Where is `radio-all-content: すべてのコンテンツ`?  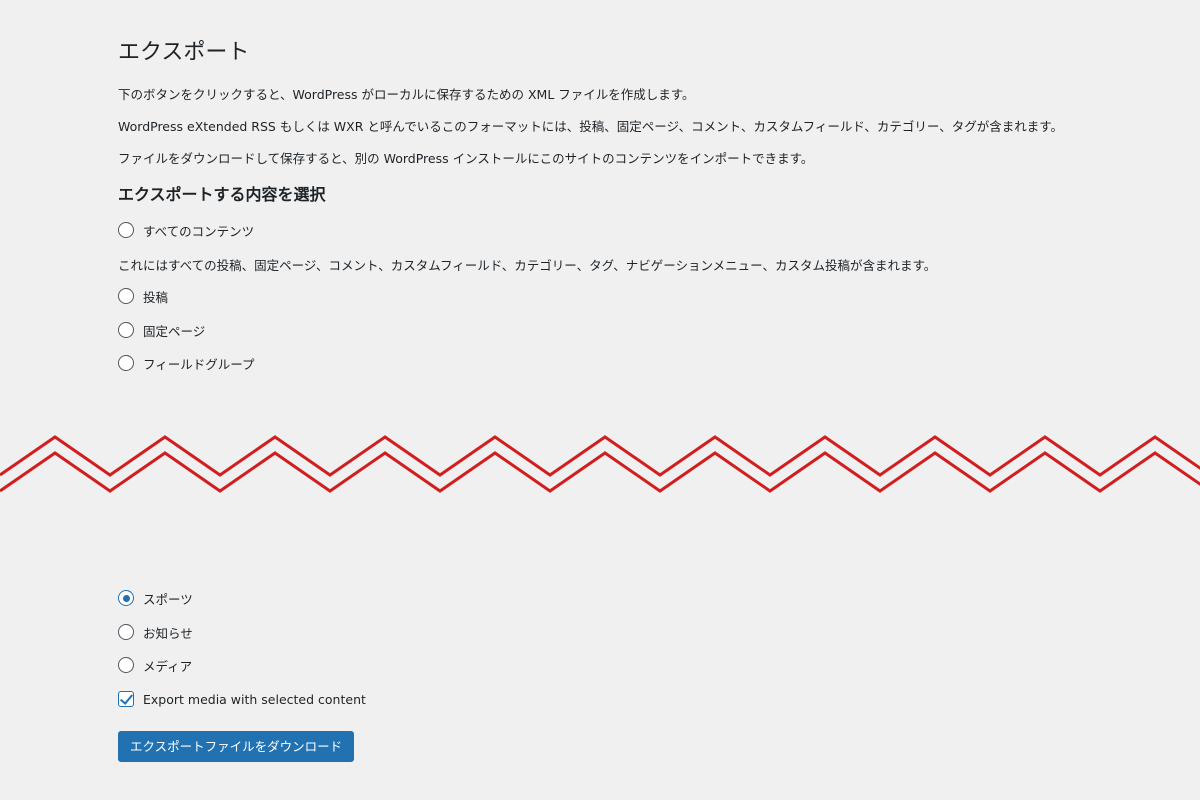
radio-all-content: すべてのコンテンツ is located at coordinates (186, 230).